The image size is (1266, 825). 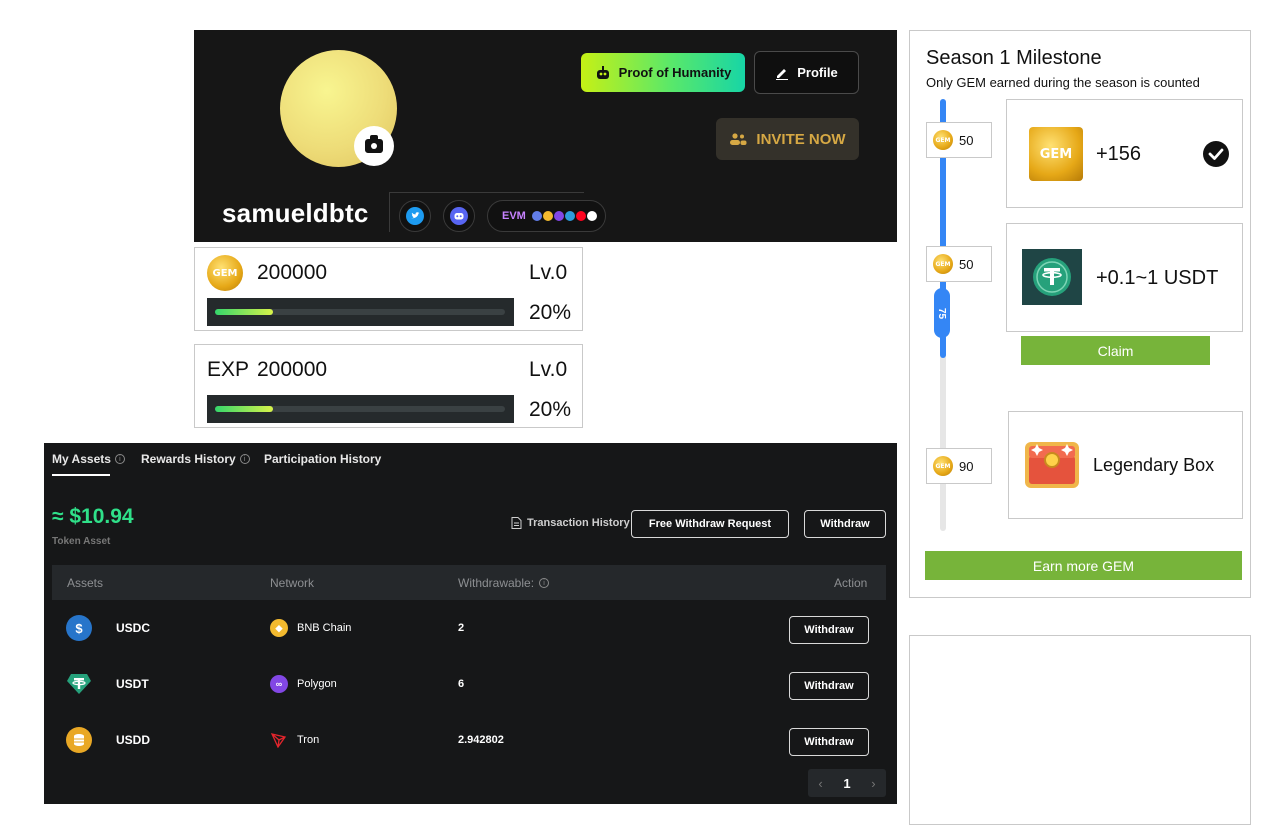 What do you see at coordinates (782, 74) in the screenshot?
I see `pencil-icon` at bounding box center [782, 74].